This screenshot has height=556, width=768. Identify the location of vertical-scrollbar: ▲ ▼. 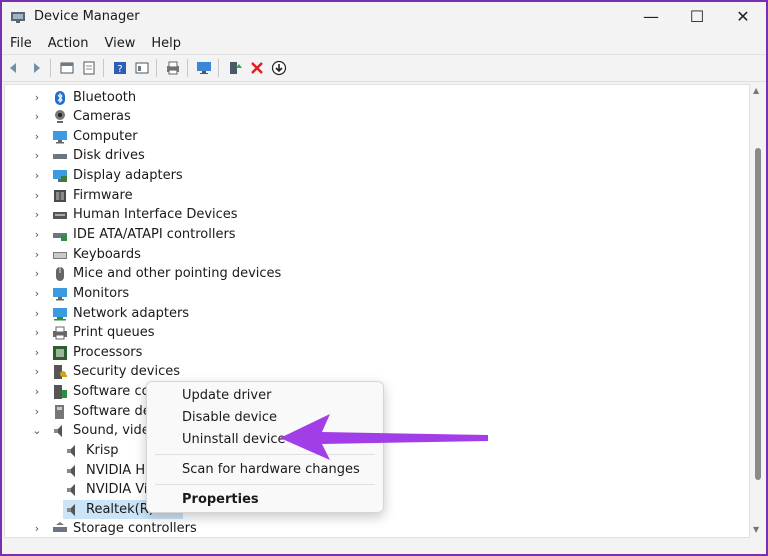
(758, 310).